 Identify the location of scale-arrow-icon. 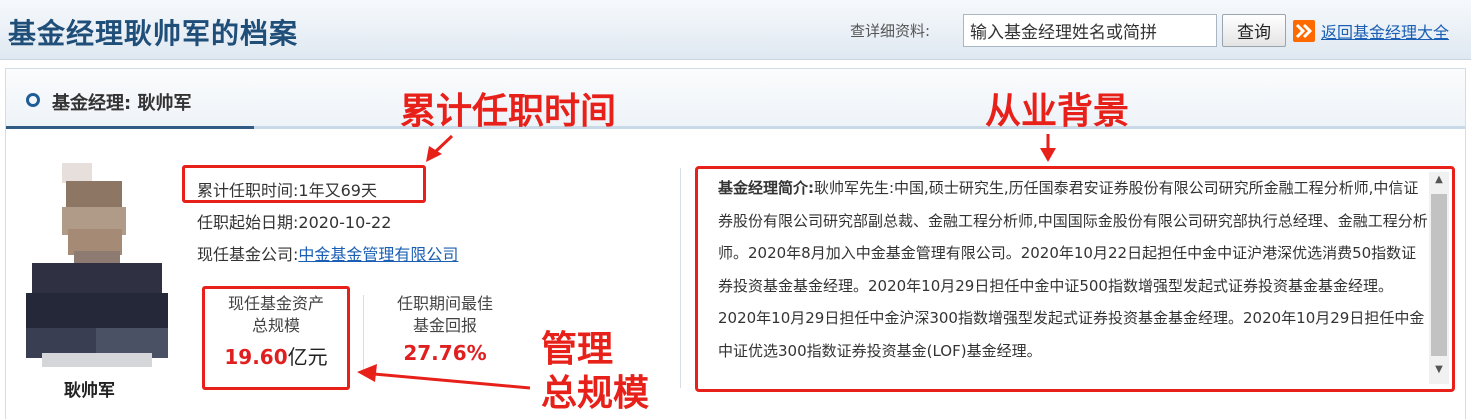
(444, 377).